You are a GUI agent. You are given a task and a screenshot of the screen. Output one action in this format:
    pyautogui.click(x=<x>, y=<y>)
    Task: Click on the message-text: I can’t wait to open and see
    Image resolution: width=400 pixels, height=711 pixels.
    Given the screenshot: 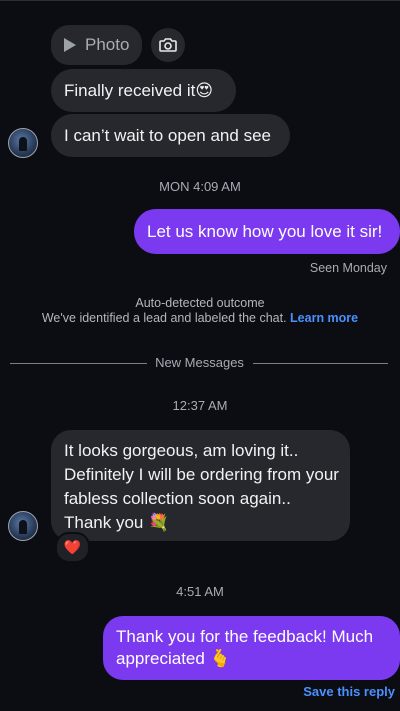 What is the action you would take?
    pyautogui.click(x=167, y=135)
    